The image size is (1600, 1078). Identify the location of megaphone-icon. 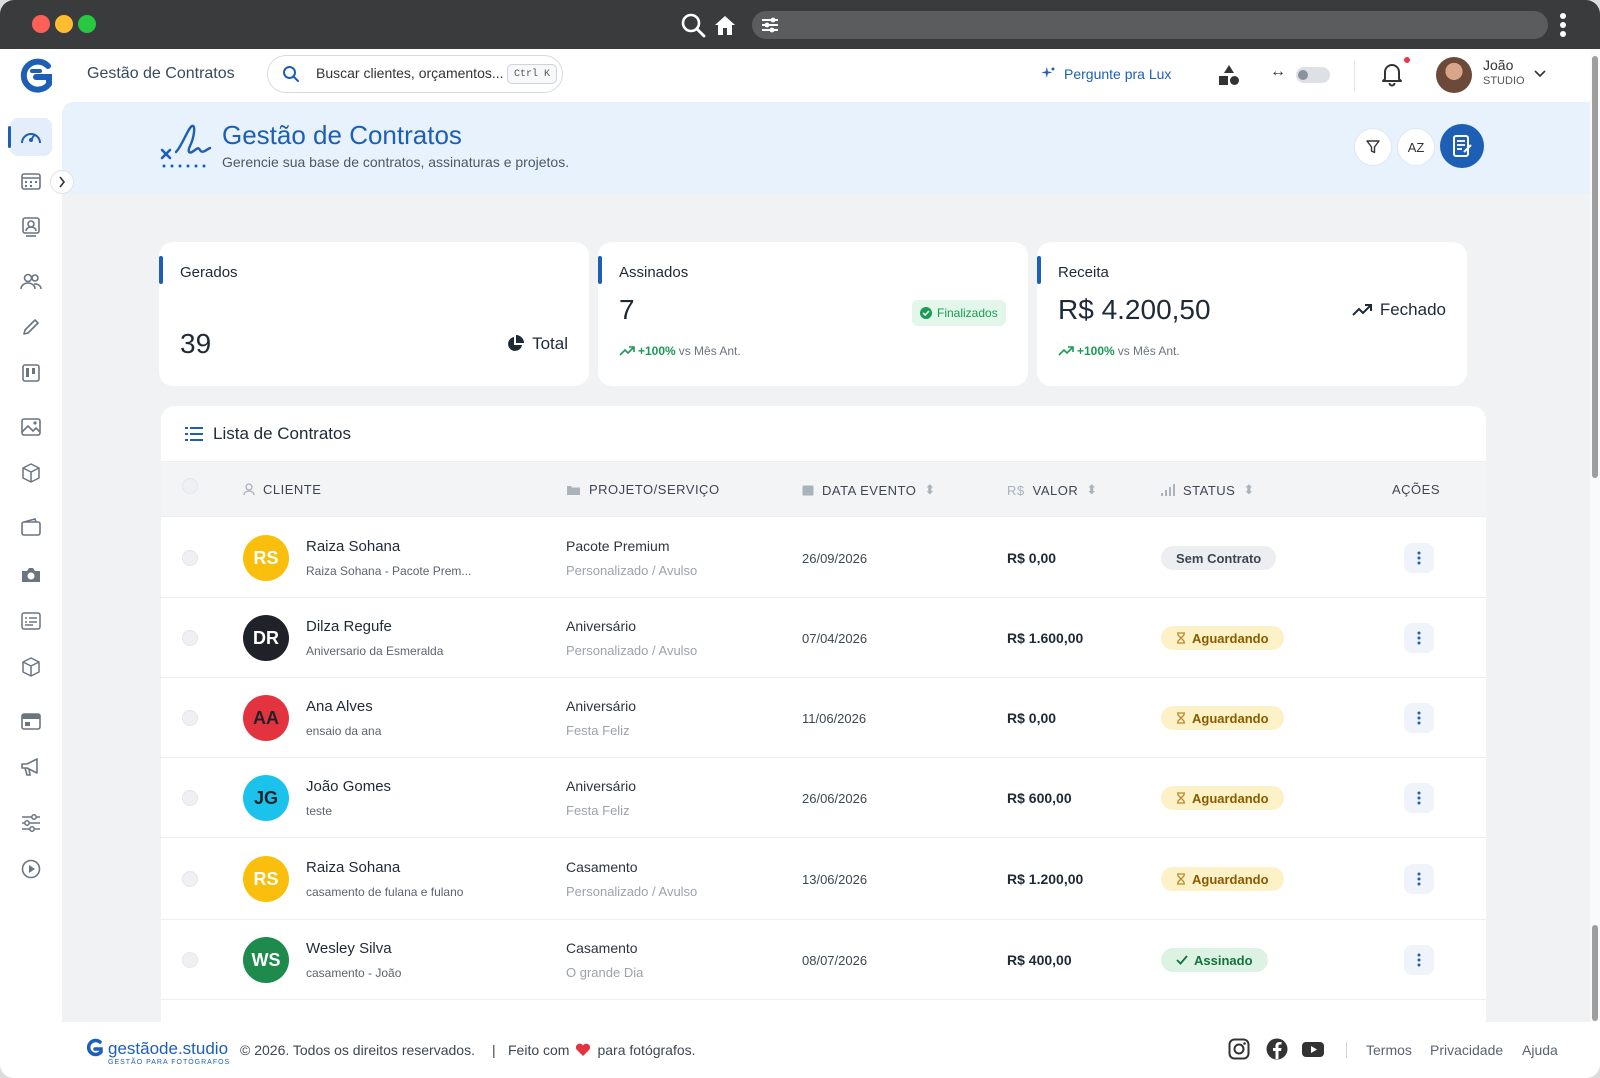
(31, 767).